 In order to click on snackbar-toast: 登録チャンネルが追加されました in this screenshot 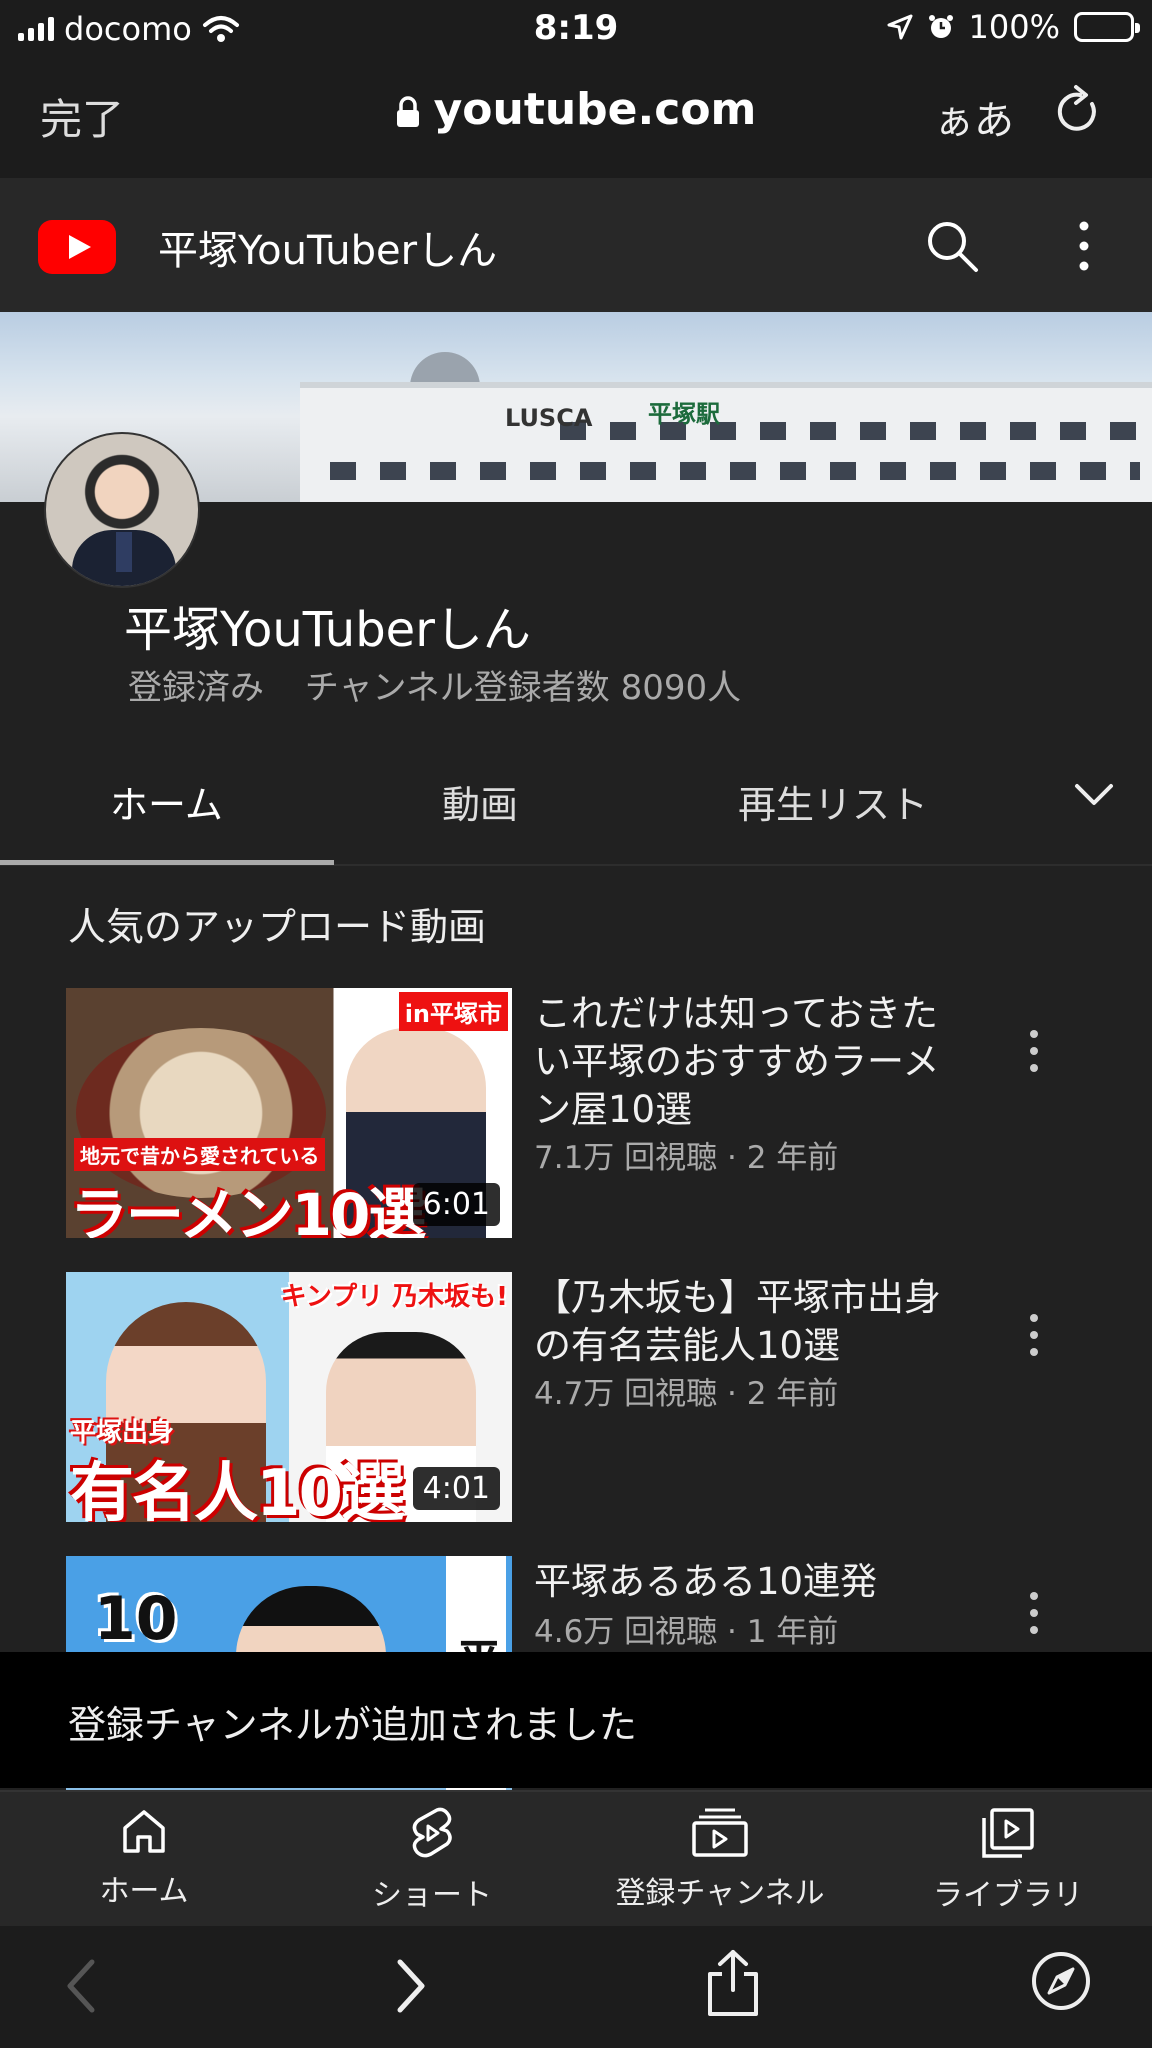, I will do `click(576, 1720)`.